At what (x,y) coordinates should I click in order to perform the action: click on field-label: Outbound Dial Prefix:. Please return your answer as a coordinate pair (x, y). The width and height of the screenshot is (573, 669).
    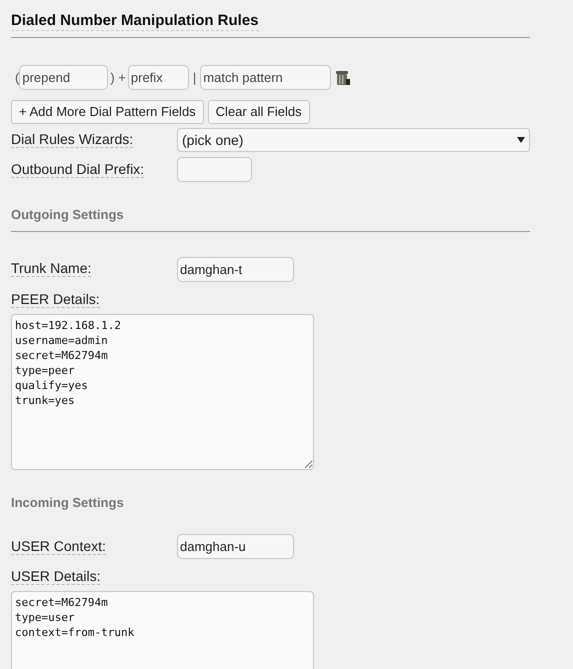
    Looking at the image, I should click on (77, 169).